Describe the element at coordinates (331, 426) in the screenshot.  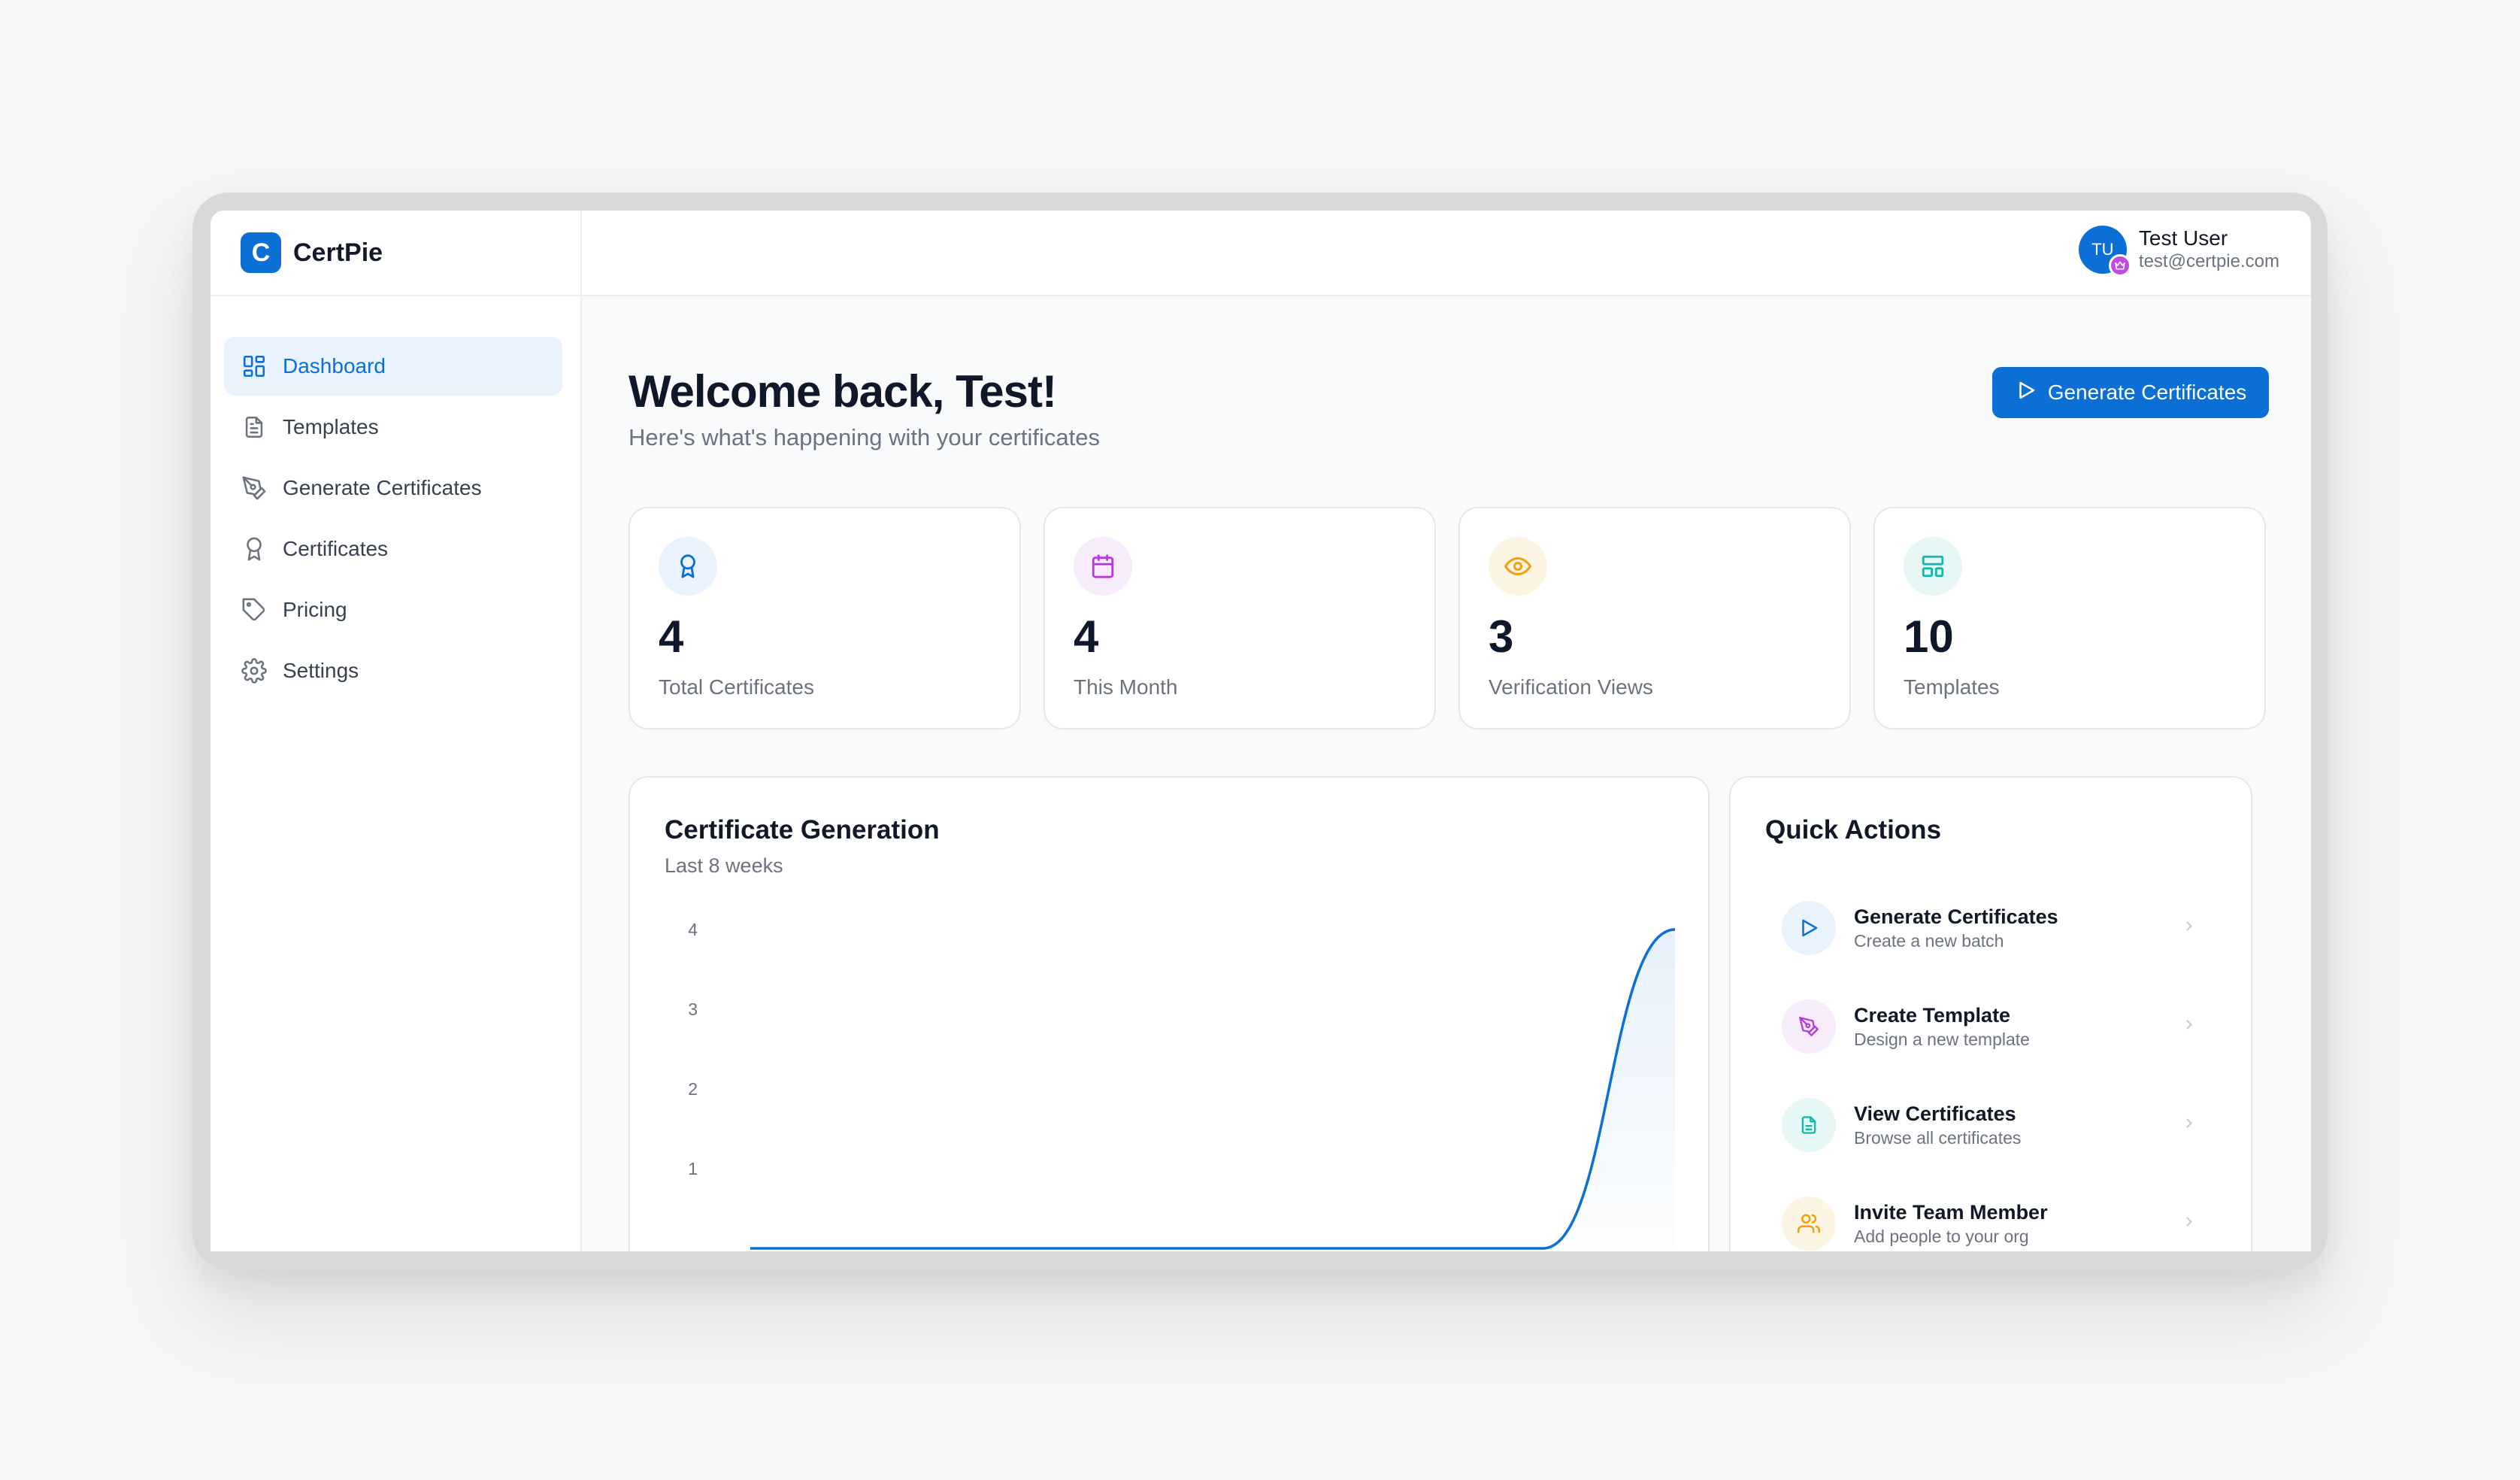
I see `sidebar-item-label: Templates` at that location.